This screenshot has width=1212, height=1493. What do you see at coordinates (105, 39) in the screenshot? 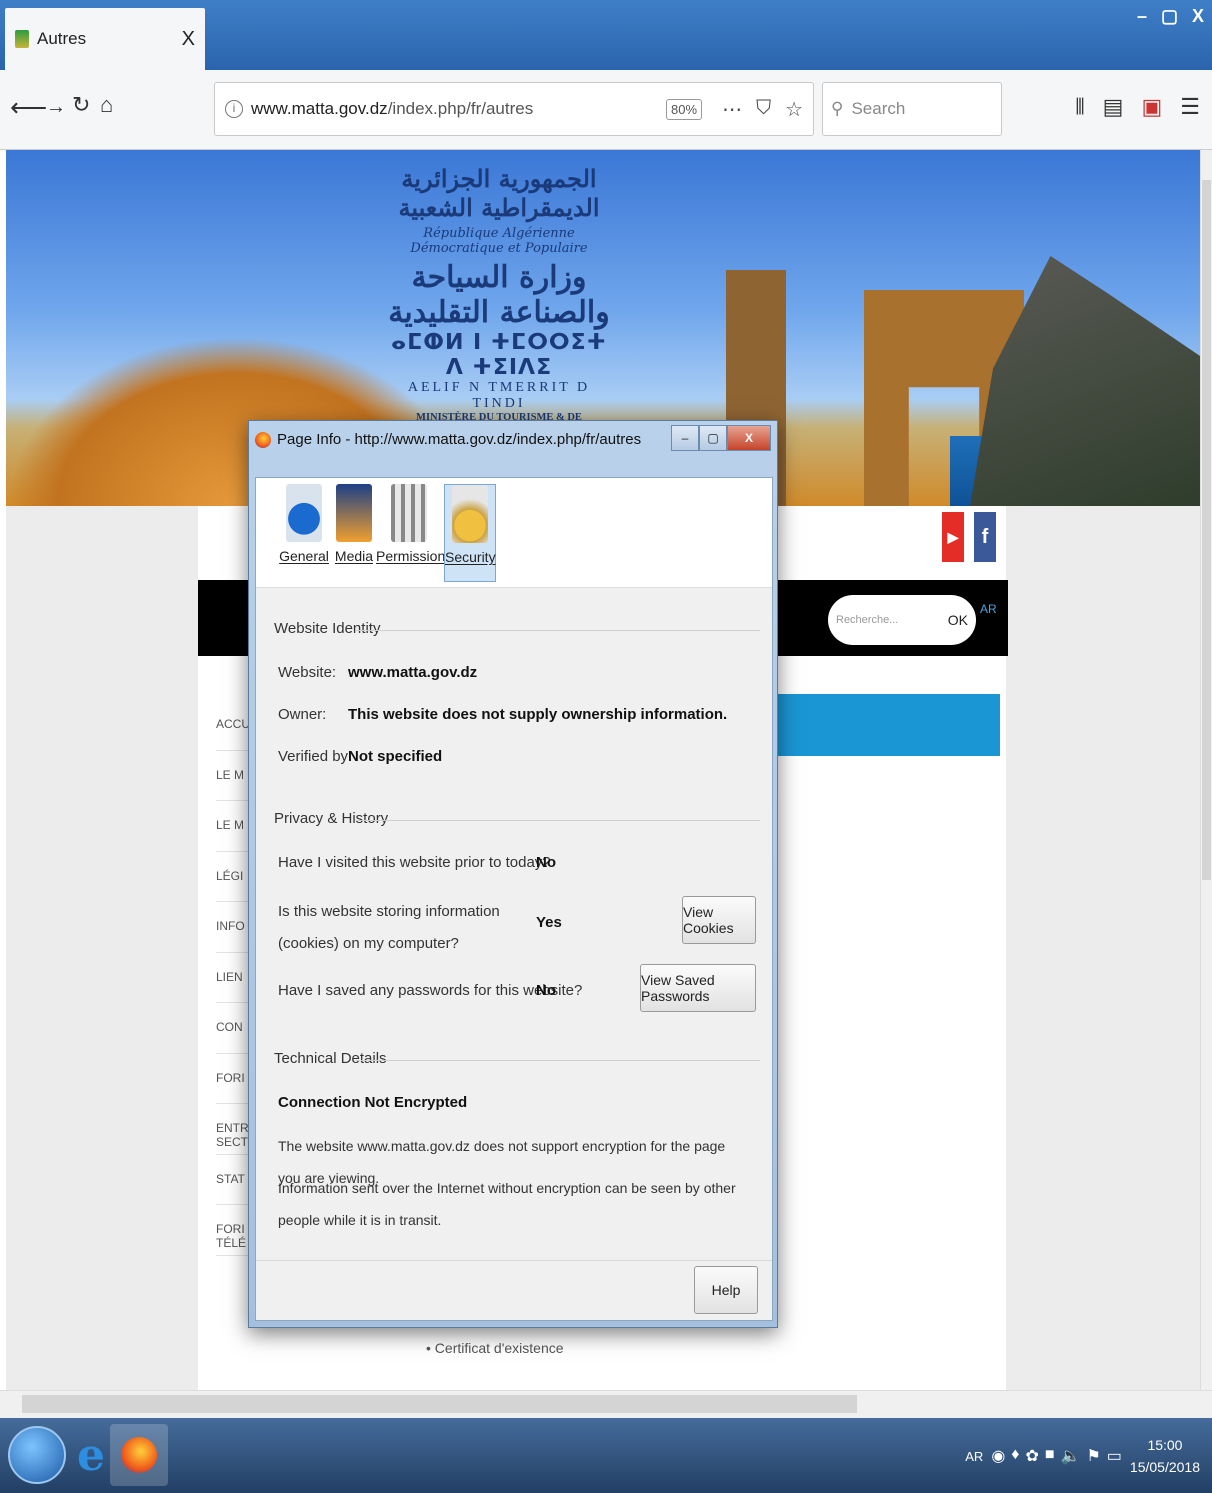
I see `browser-tab: Autres X` at bounding box center [105, 39].